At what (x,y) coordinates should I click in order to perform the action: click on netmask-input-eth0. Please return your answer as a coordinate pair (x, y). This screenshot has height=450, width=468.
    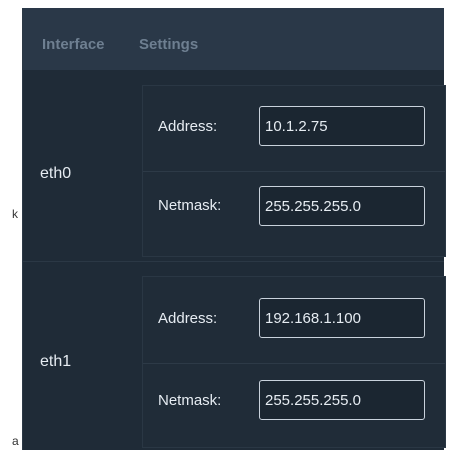
    Looking at the image, I should click on (342, 206).